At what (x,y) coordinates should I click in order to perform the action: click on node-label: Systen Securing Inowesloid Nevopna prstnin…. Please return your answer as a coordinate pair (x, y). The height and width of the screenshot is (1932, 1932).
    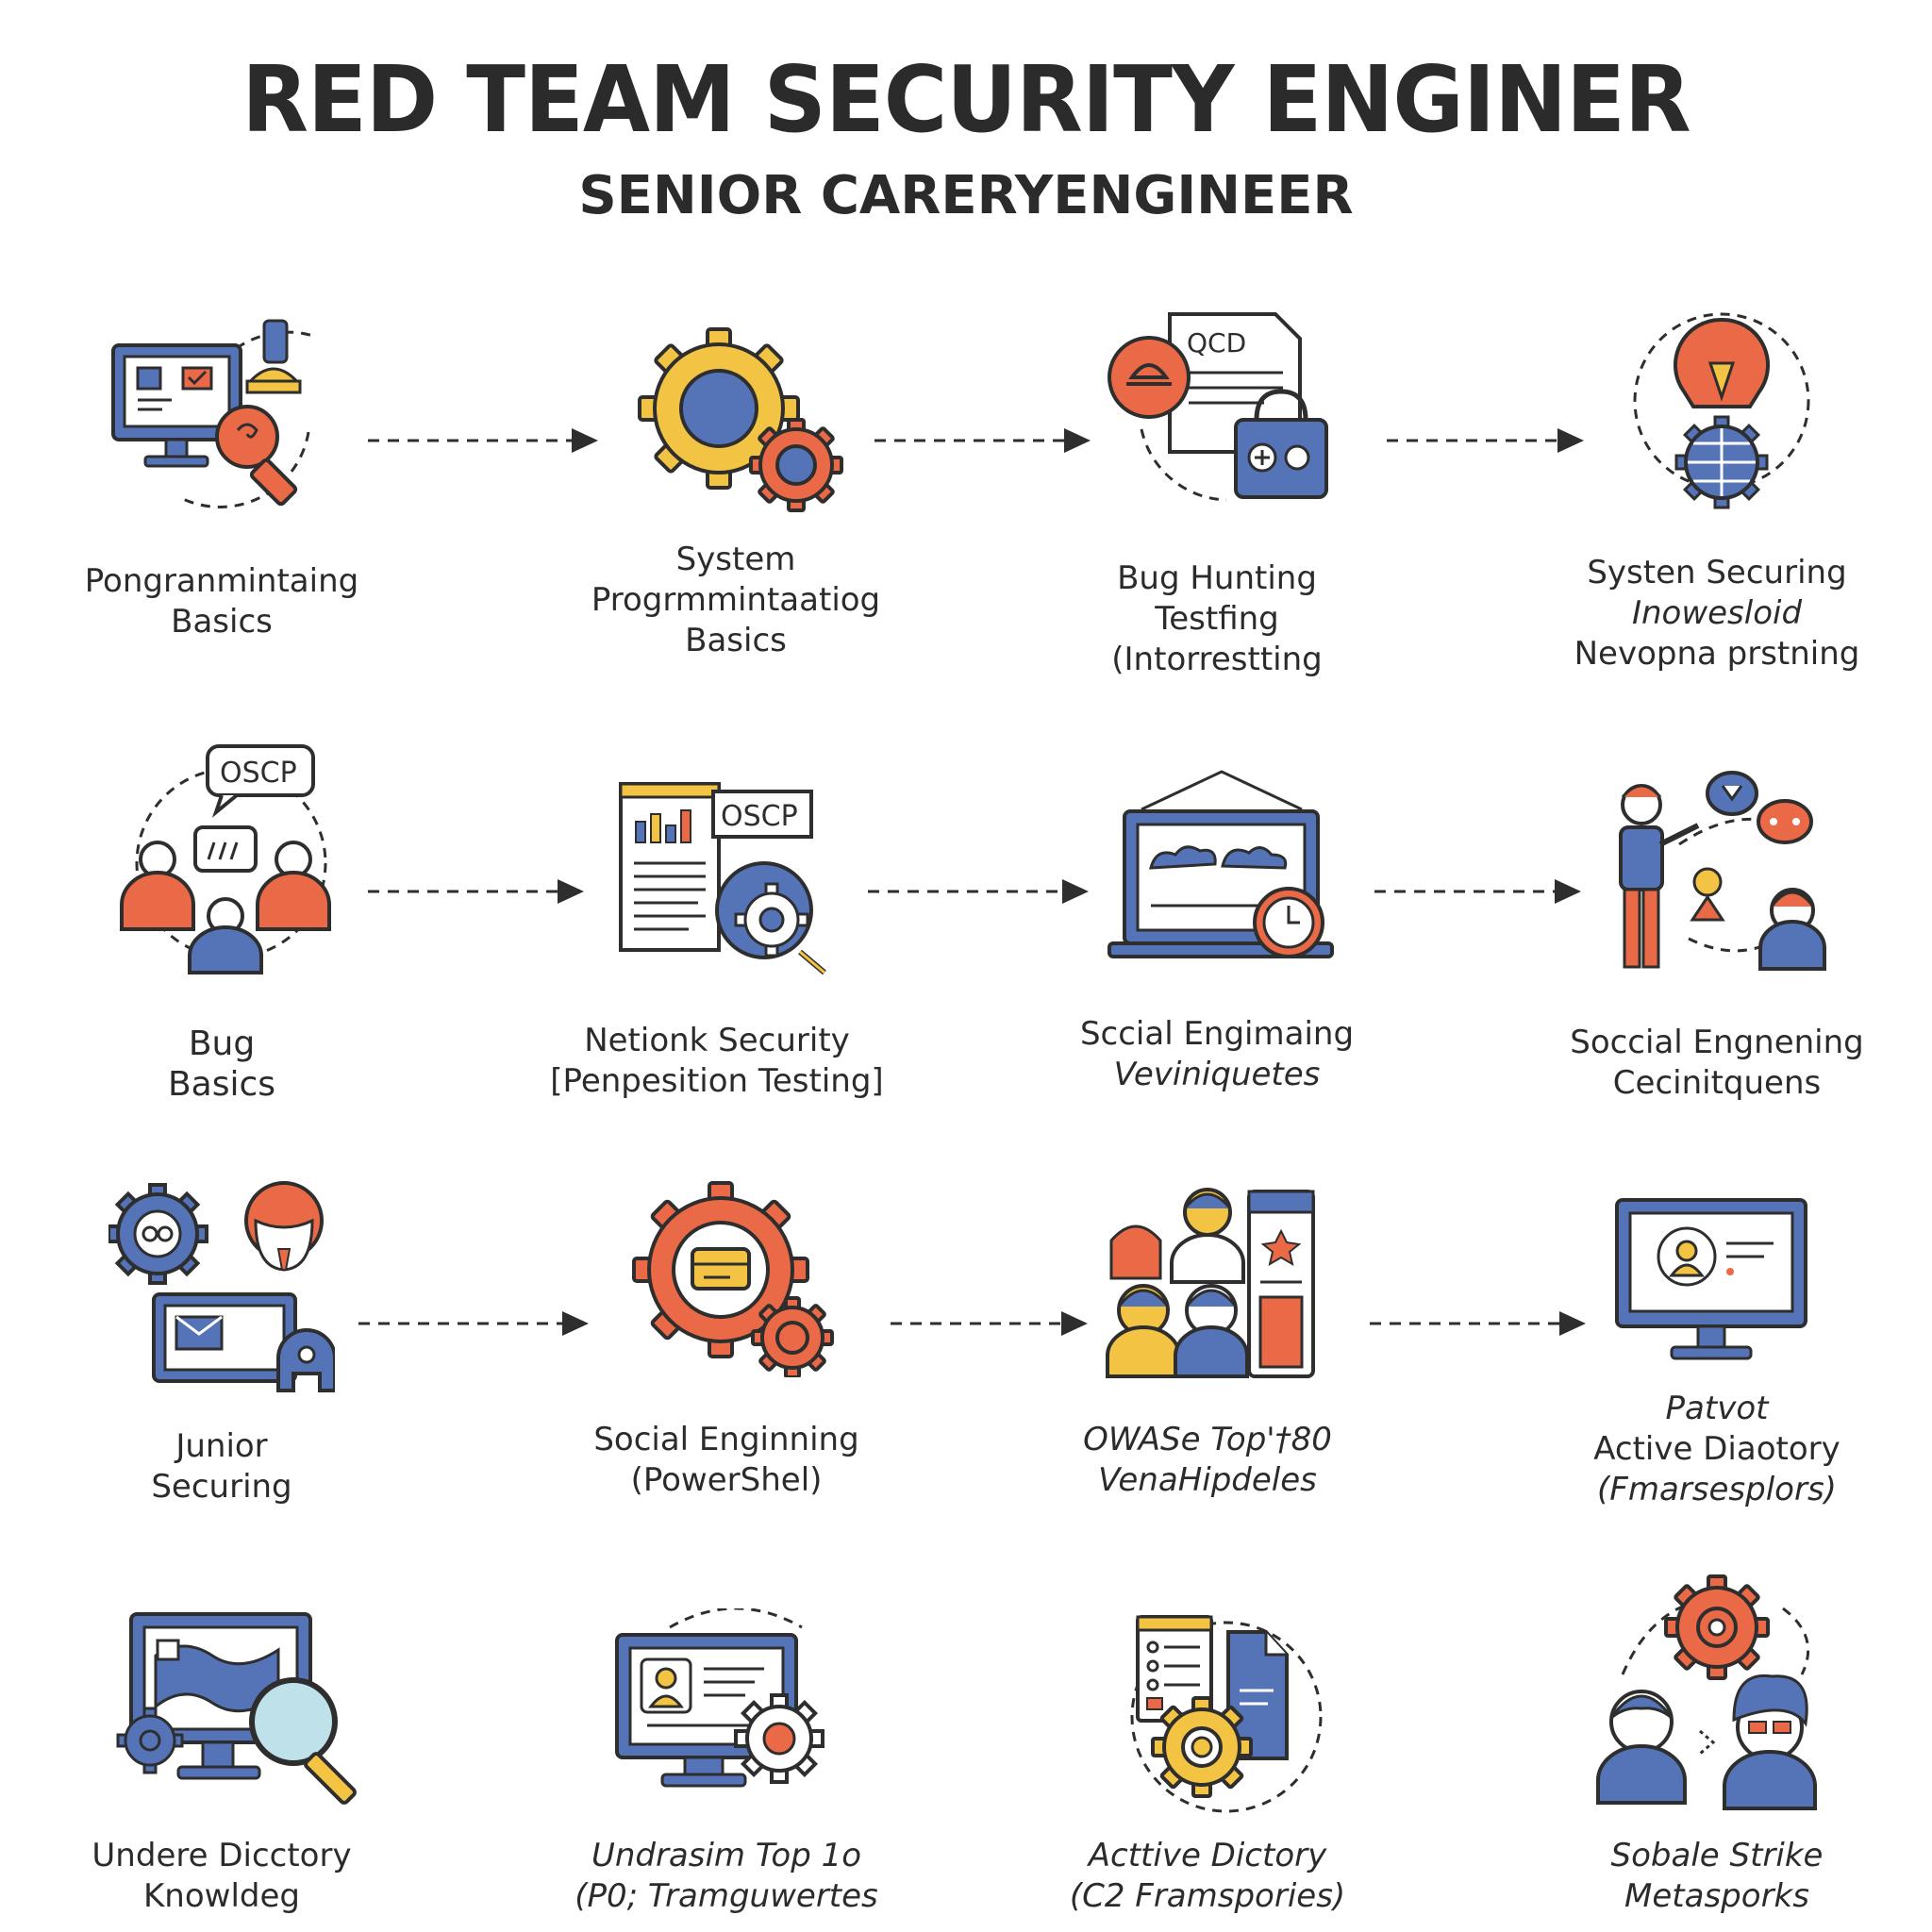
    Looking at the image, I should click on (1717, 614).